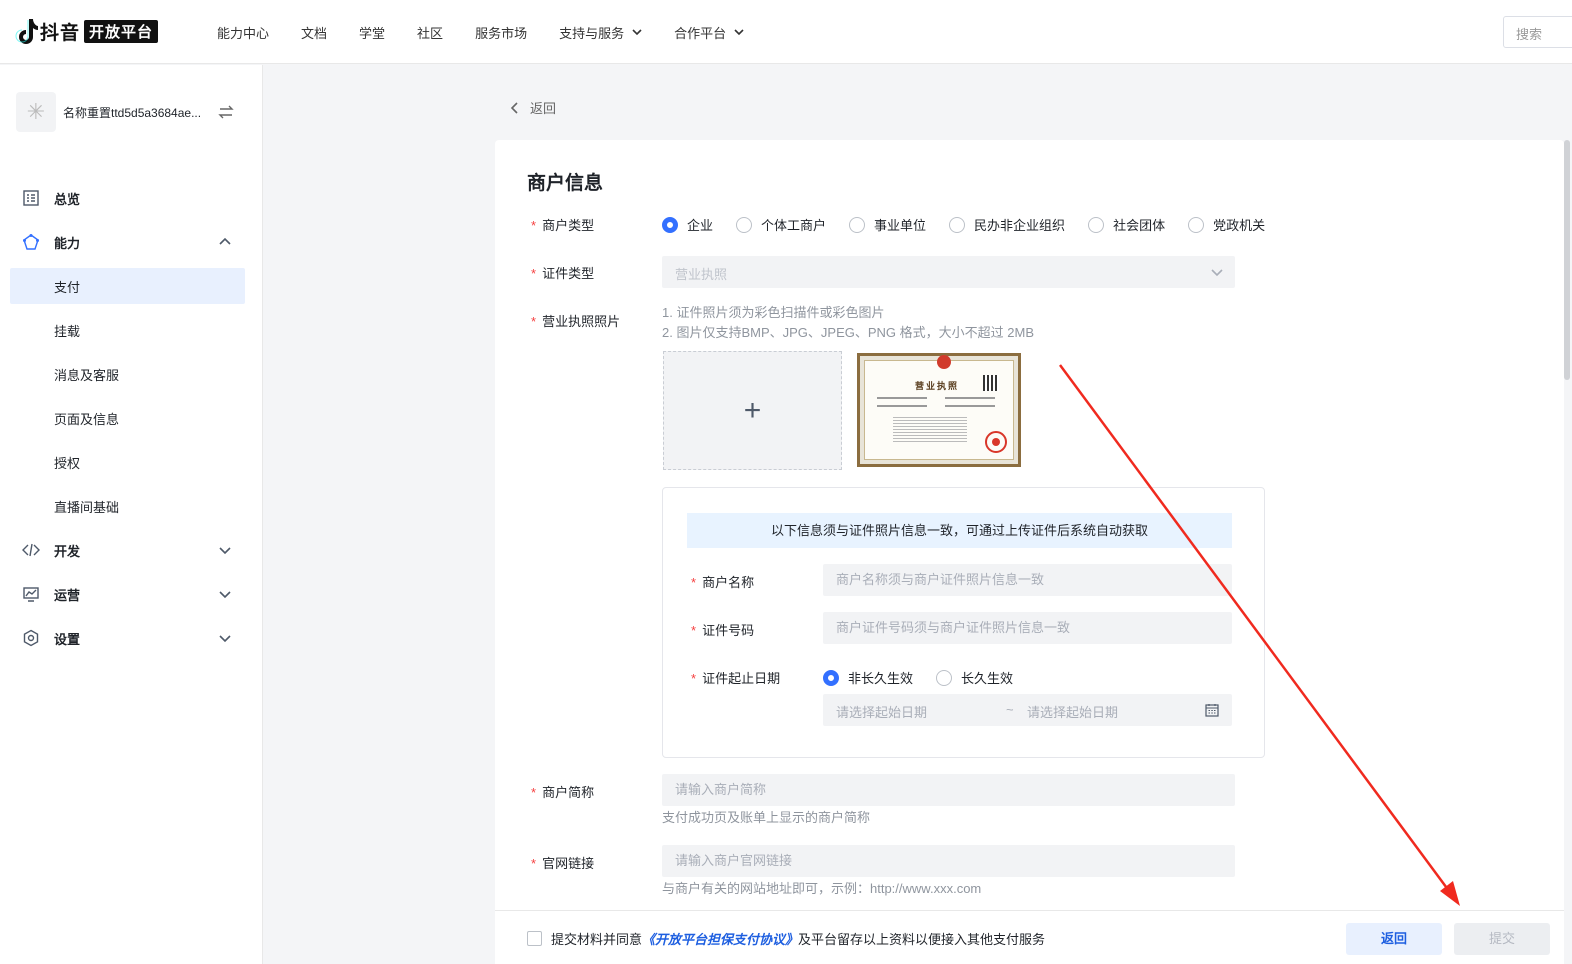  I want to click on license-image: 营业执照, so click(939, 407).